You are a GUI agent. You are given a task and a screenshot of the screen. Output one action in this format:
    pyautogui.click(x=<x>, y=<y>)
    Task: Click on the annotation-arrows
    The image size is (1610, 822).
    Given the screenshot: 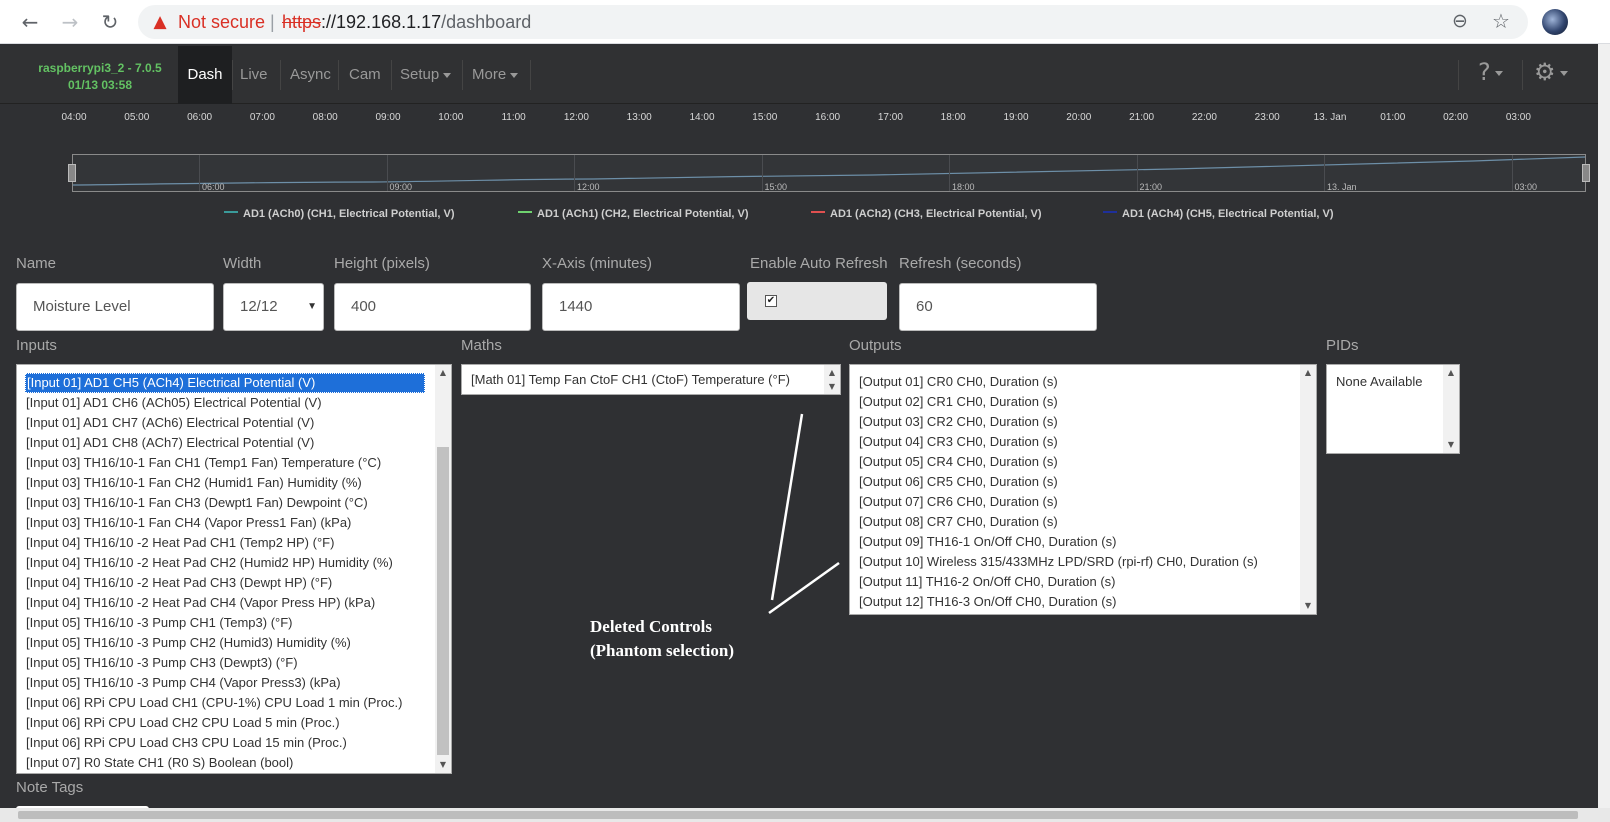 What is the action you would take?
    pyautogui.click(x=804, y=514)
    